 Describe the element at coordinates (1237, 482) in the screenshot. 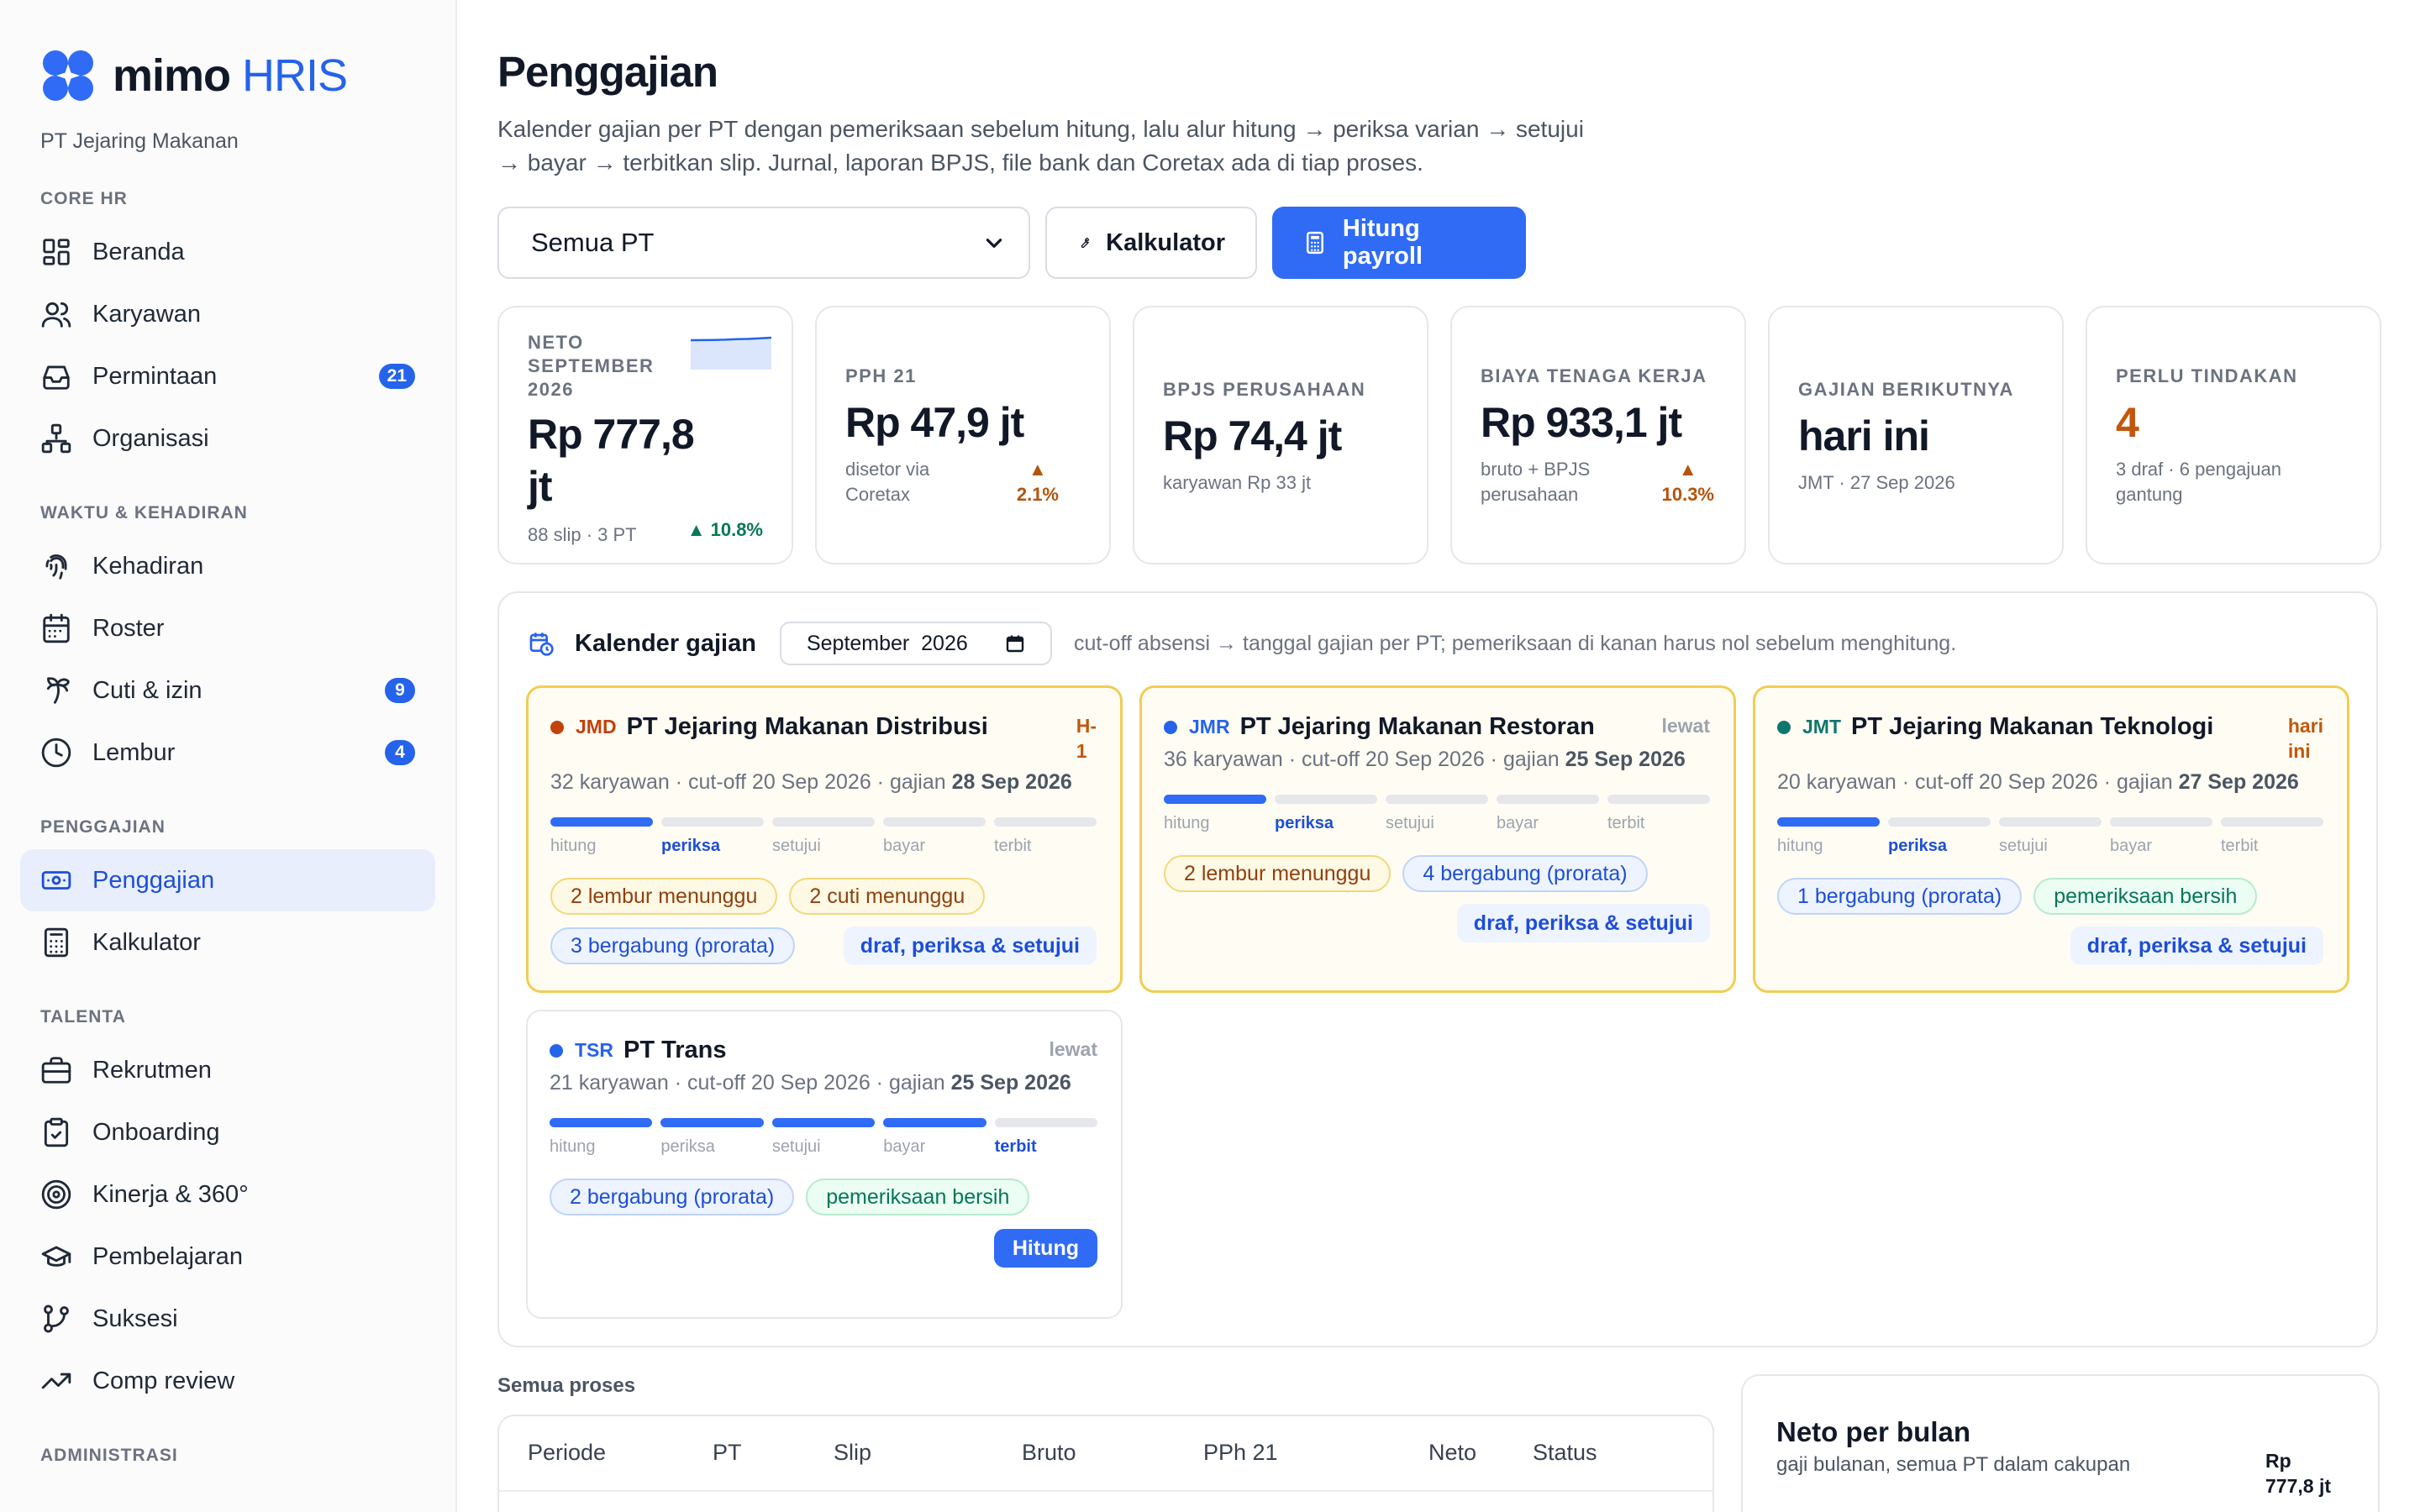

I see `kpi-sub: karyawan Rp 33 jt` at that location.